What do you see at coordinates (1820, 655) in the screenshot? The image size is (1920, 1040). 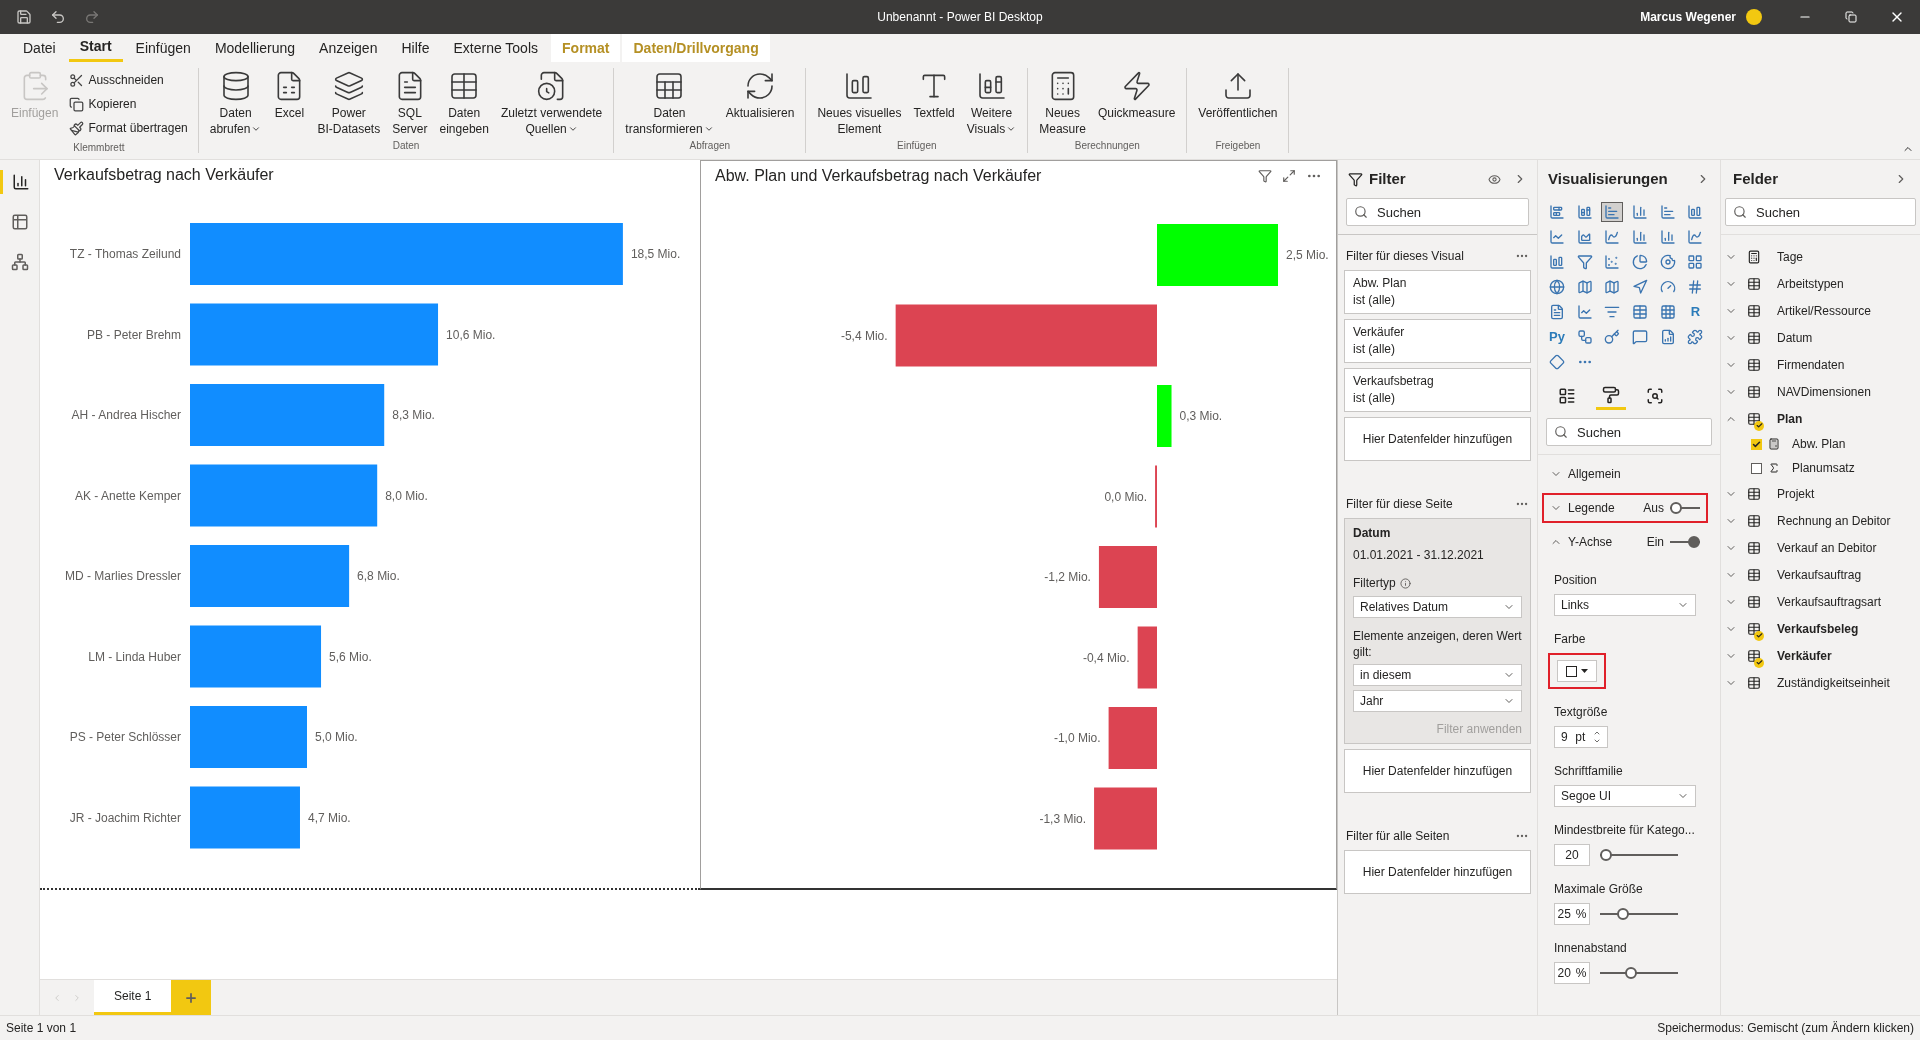 I see `field-table-item: Verkäufer` at bounding box center [1820, 655].